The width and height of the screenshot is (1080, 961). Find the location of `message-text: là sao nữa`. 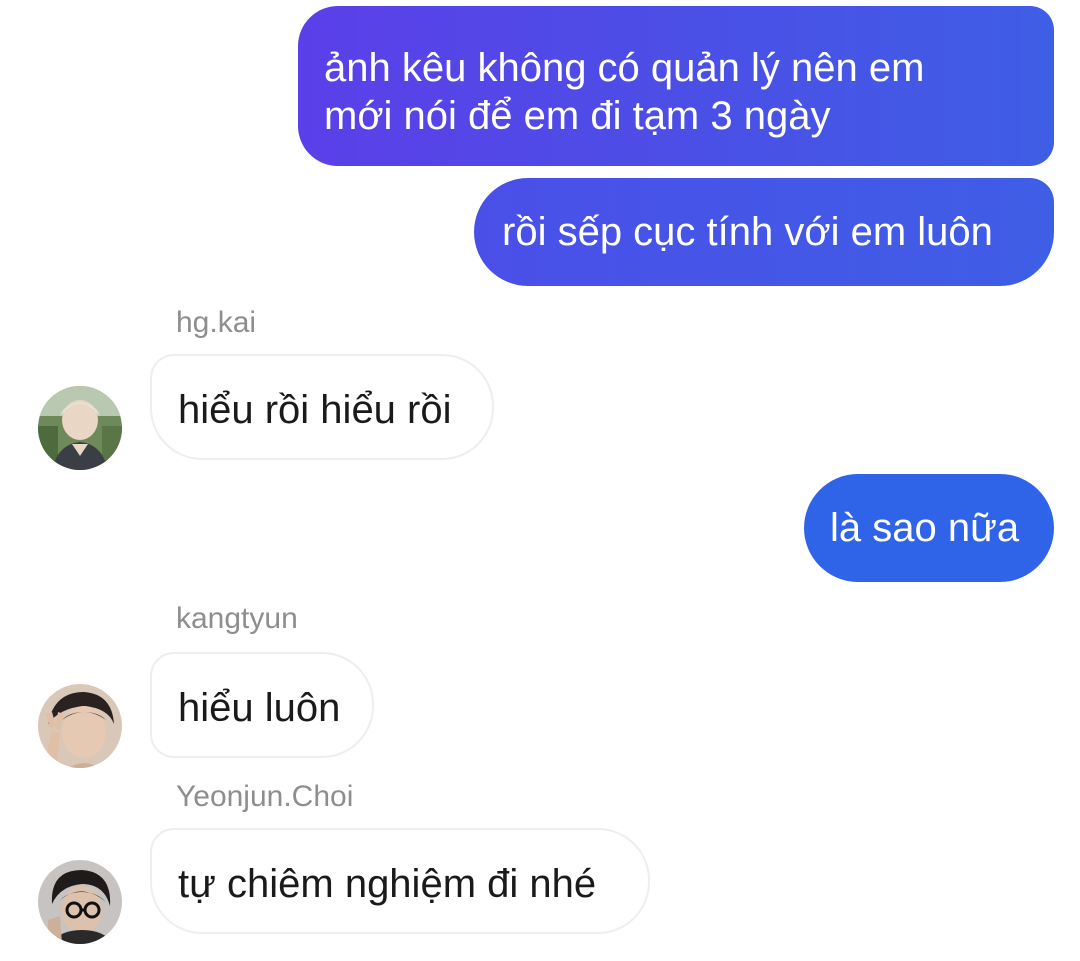

message-text: là sao nữa is located at coordinates (925, 528).